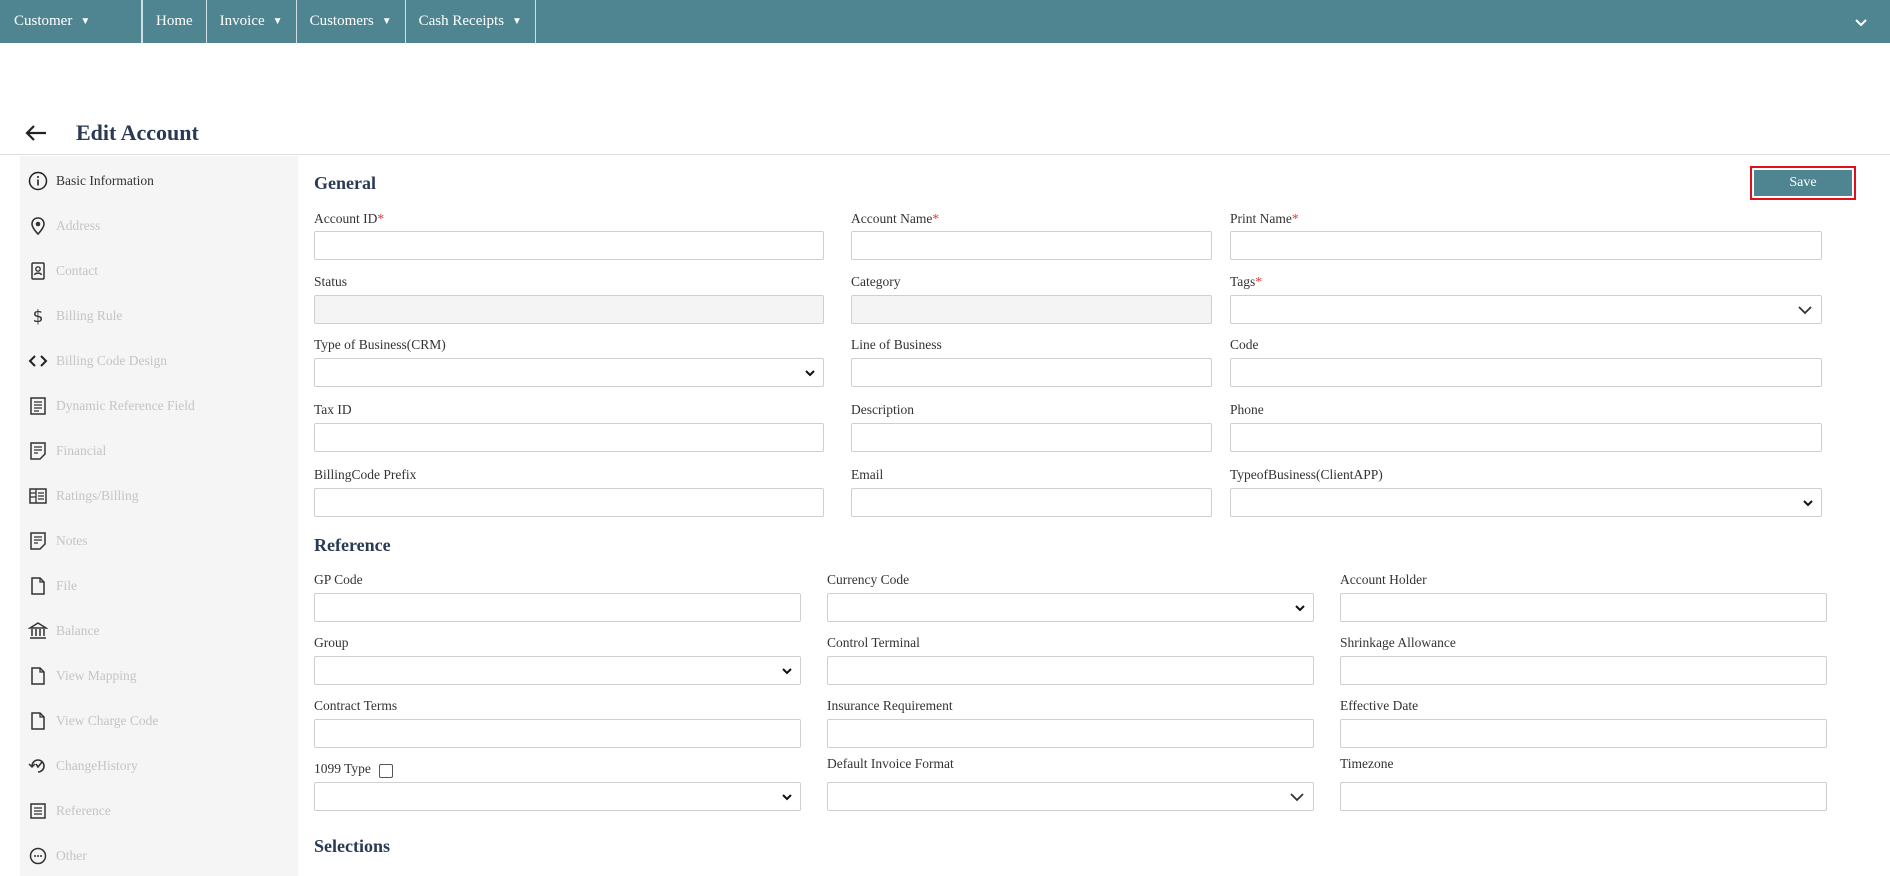 This screenshot has height=876, width=1890. I want to click on chat-icon, so click(38, 856).